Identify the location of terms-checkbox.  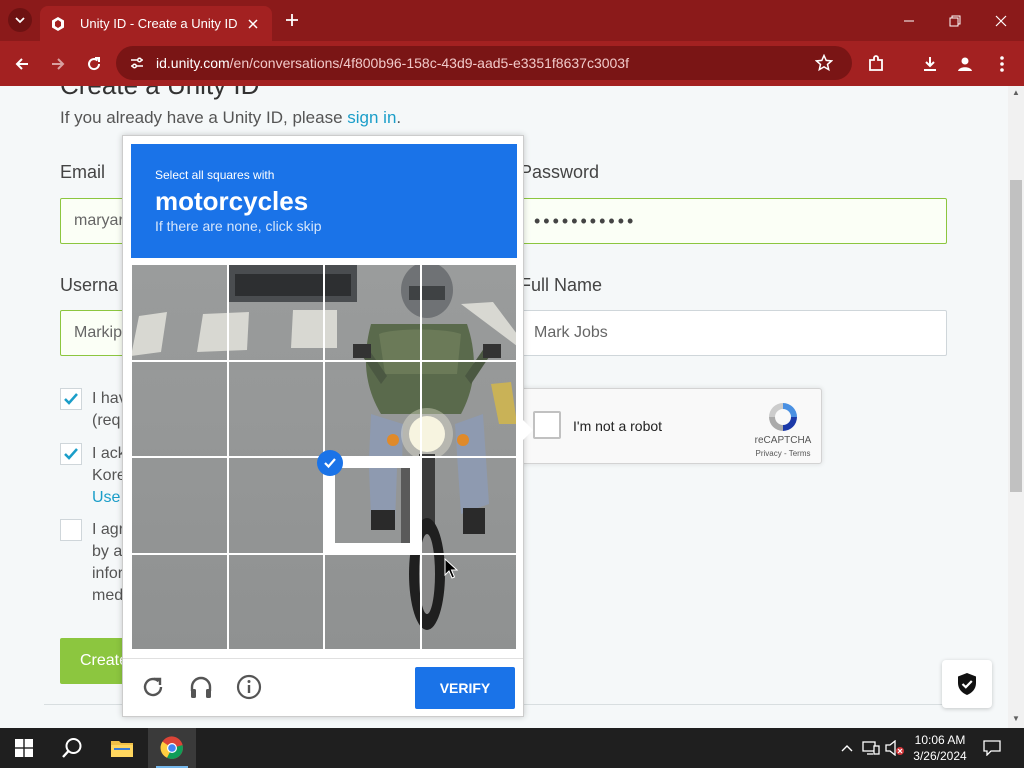
(71, 399).